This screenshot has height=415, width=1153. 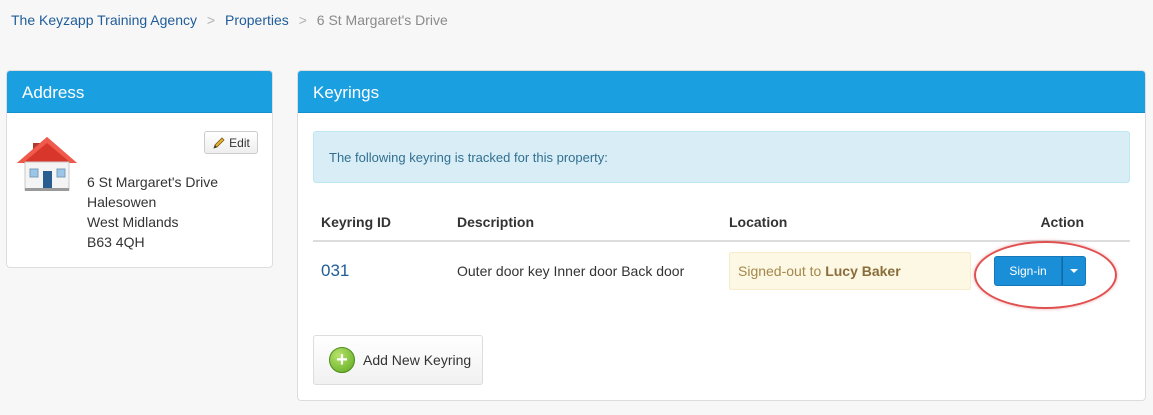 What do you see at coordinates (335, 270) in the screenshot?
I see `keyring-id-link: 031` at bounding box center [335, 270].